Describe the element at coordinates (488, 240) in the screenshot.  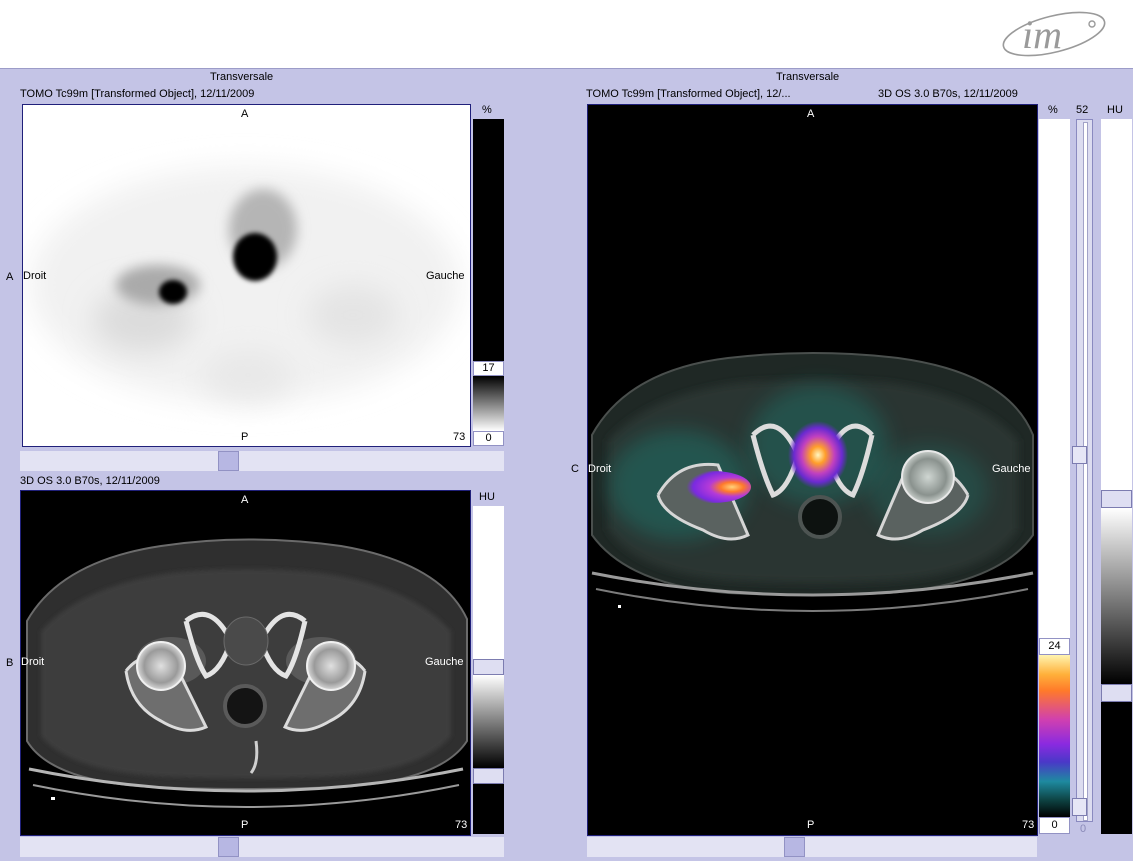
I see `spect-colorbar-window` at that location.